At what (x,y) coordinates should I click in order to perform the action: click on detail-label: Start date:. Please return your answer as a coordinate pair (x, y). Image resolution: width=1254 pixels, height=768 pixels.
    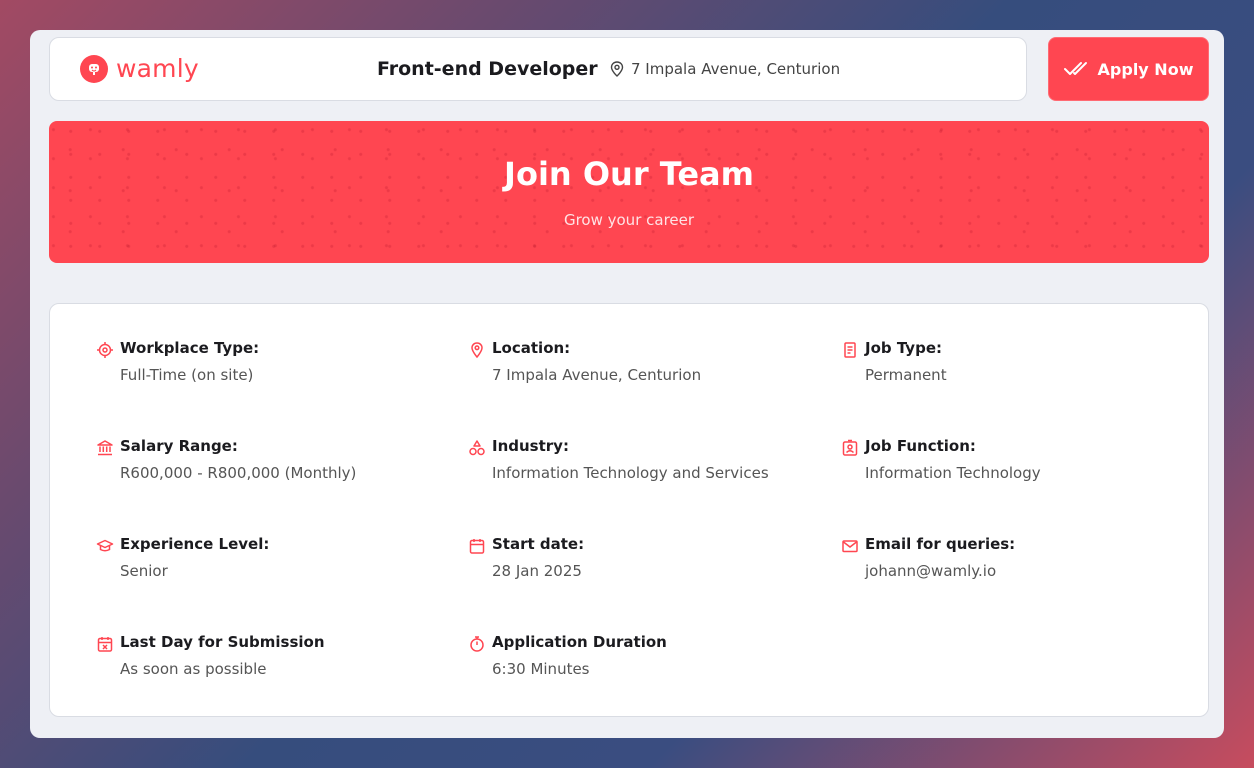
    Looking at the image, I should click on (538, 544).